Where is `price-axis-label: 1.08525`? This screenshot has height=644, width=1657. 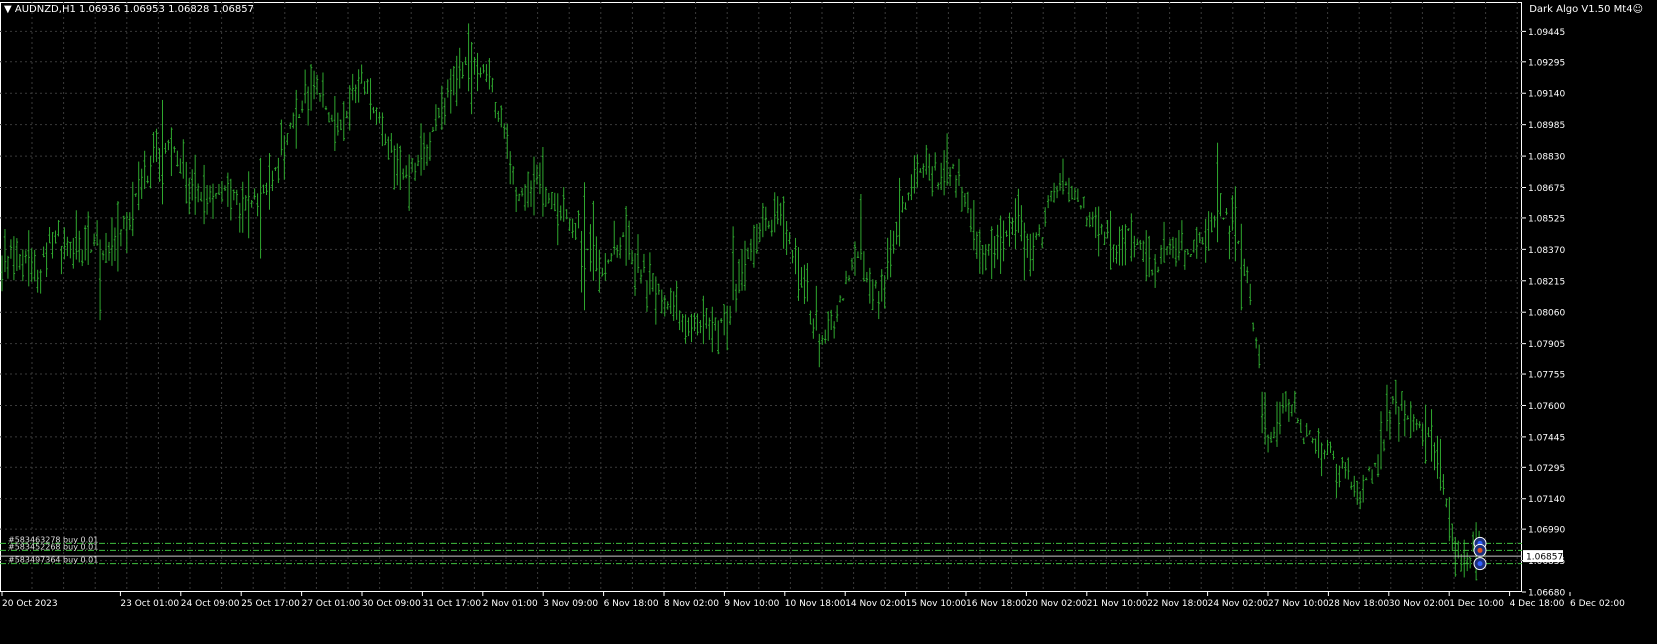 price-axis-label: 1.08525 is located at coordinates (1546, 219).